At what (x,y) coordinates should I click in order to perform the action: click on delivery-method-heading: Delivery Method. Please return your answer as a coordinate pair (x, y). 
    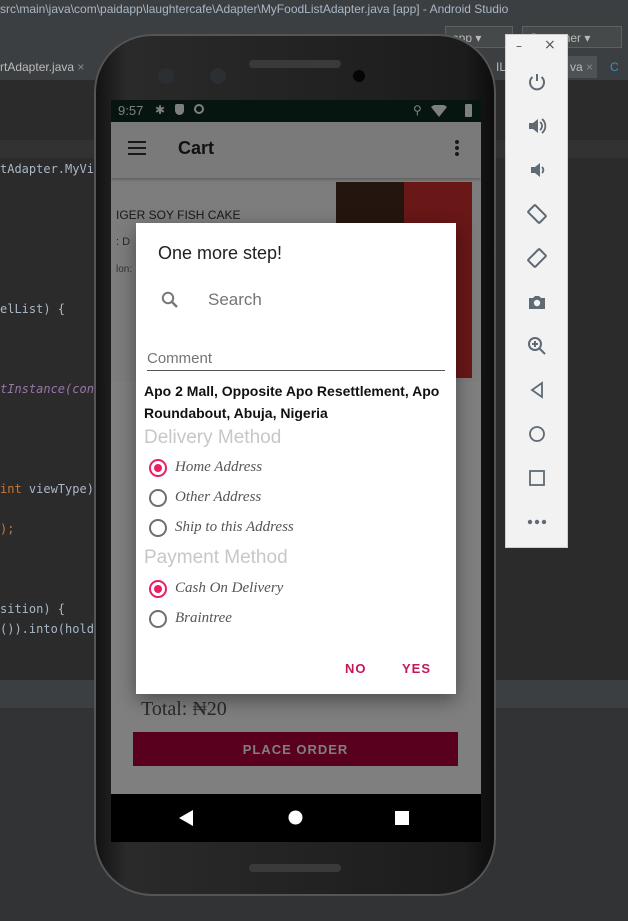
    Looking at the image, I should click on (213, 437).